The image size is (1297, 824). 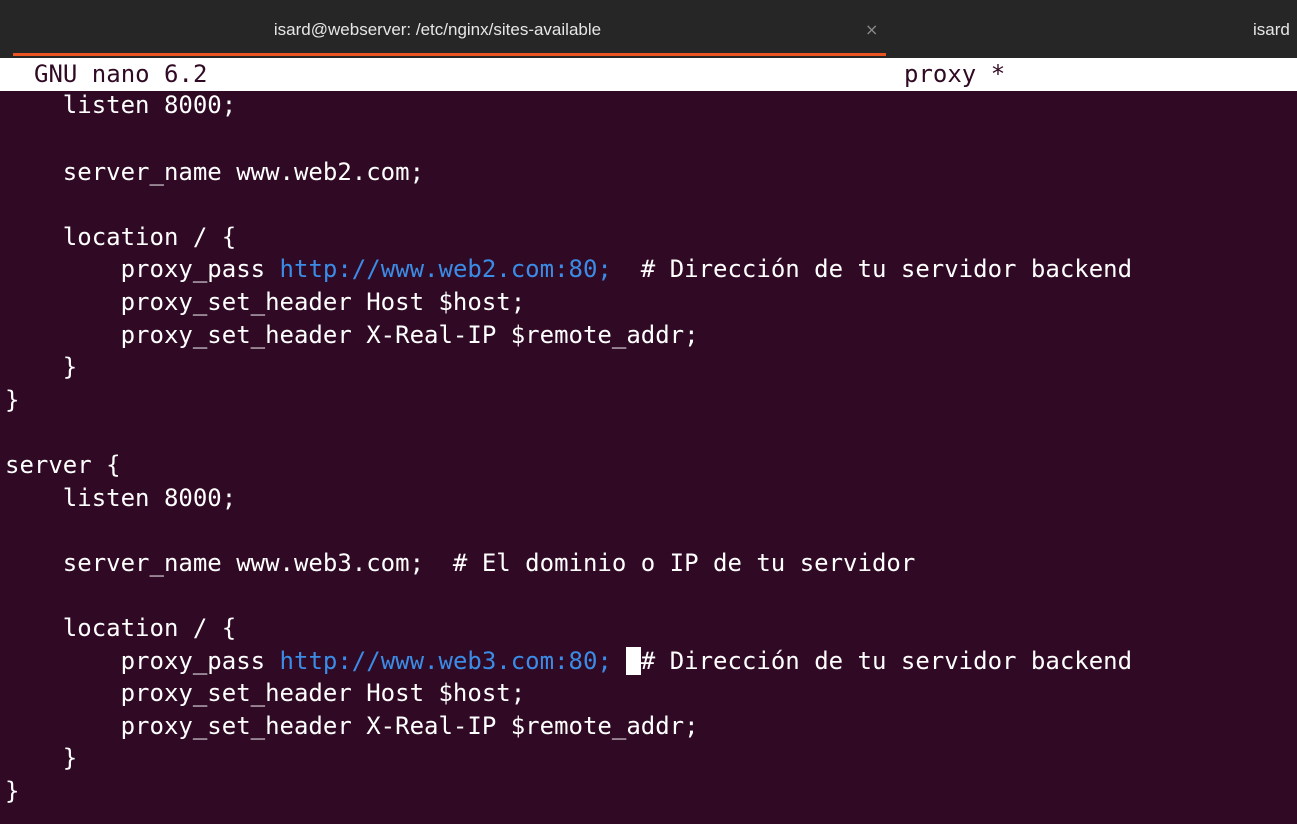 What do you see at coordinates (1271, 30) in the screenshot?
I see `terminal-tab-second: isard` at bounding box center [1271, 30].